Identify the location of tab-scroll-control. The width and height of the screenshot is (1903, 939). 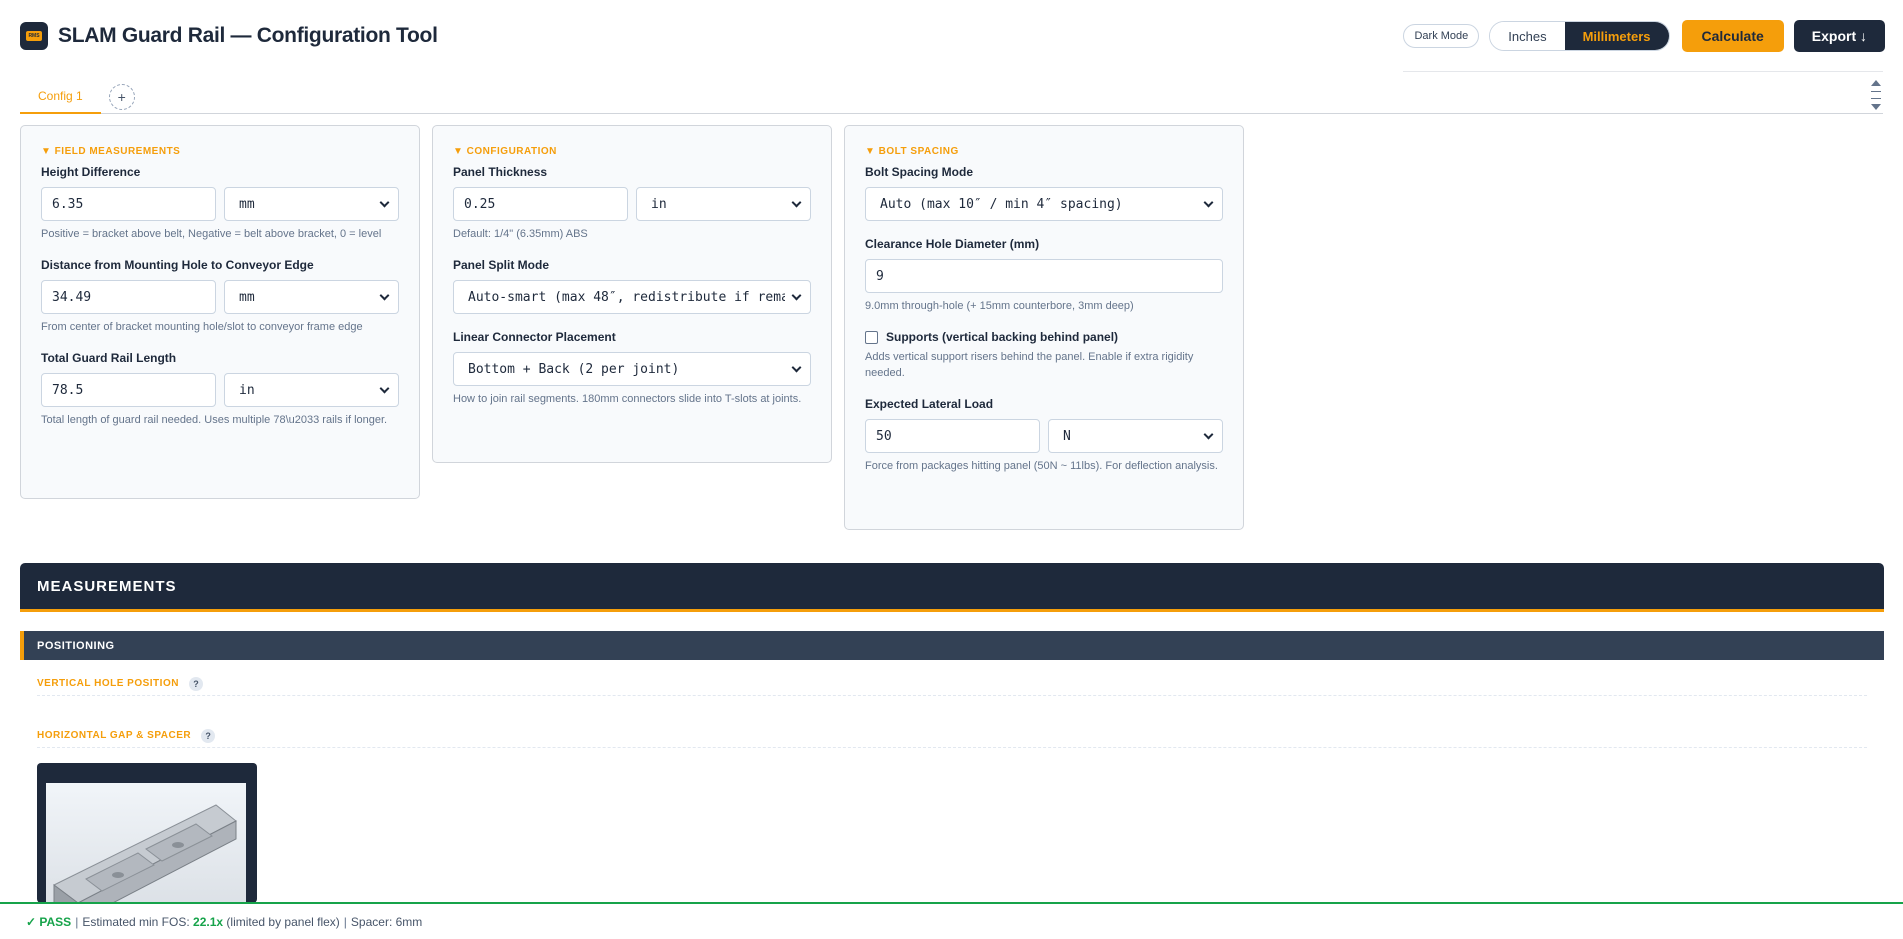
(1876, 95).